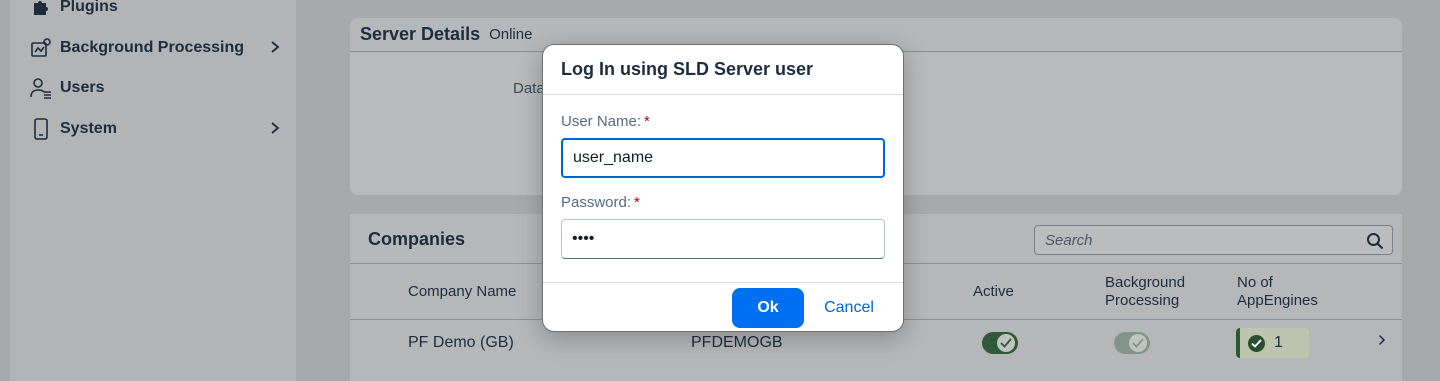 This screenshot has width=1440, height=381. I want to click on appengines-status-badge: 1, so click(1272, 343).